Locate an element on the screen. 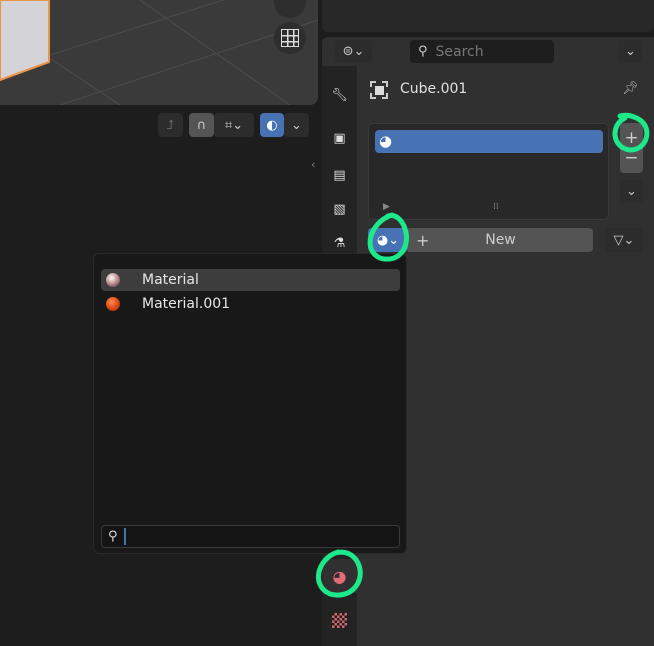 The width and height of the screenshot is (654, 646). popup-search-input: ⚲ is located at coordinates (250, 536).